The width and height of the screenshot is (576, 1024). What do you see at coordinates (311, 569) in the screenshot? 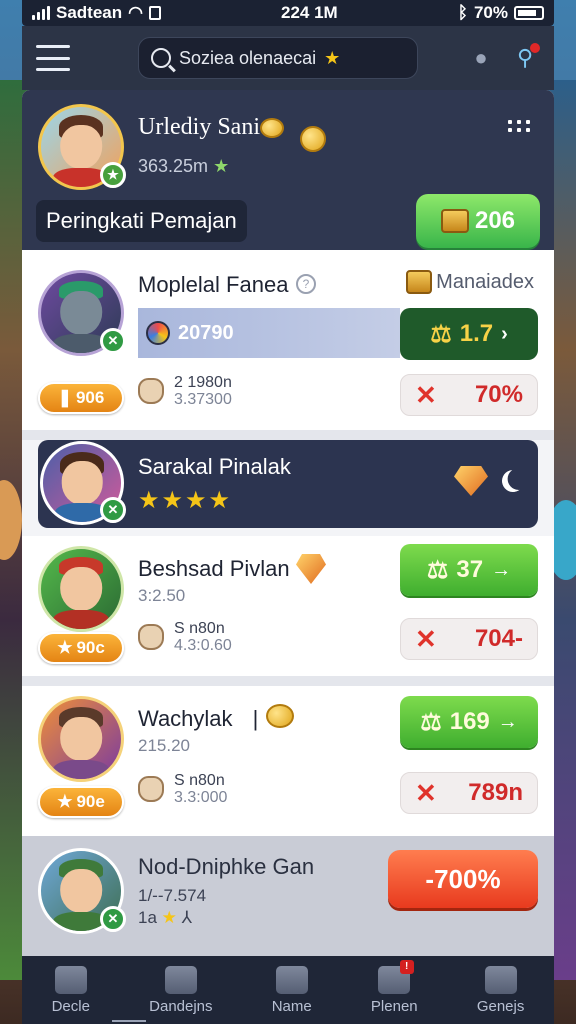
I see `shield-icon` at bounding box center [311, 569].